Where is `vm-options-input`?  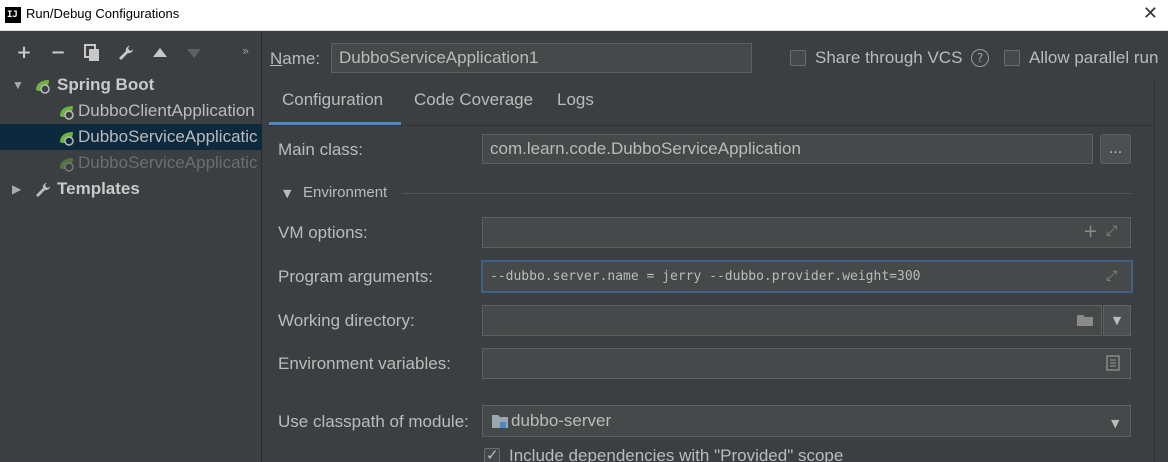 vm-options-input is located at coordinates (806, 232).